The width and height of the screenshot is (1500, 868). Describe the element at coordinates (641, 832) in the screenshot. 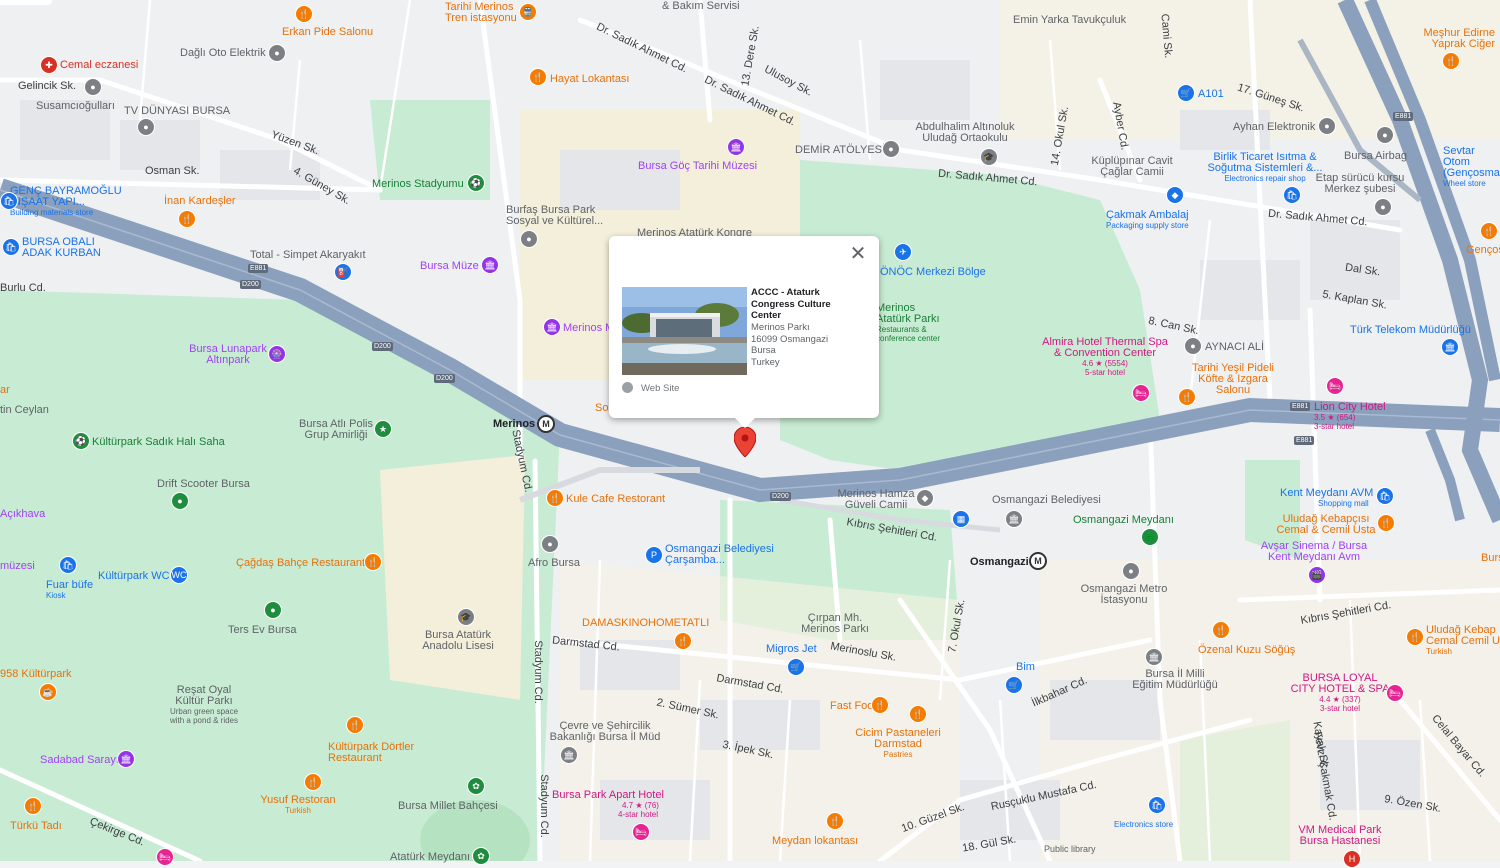

I see `hotel-icon: 🛏` at that location.